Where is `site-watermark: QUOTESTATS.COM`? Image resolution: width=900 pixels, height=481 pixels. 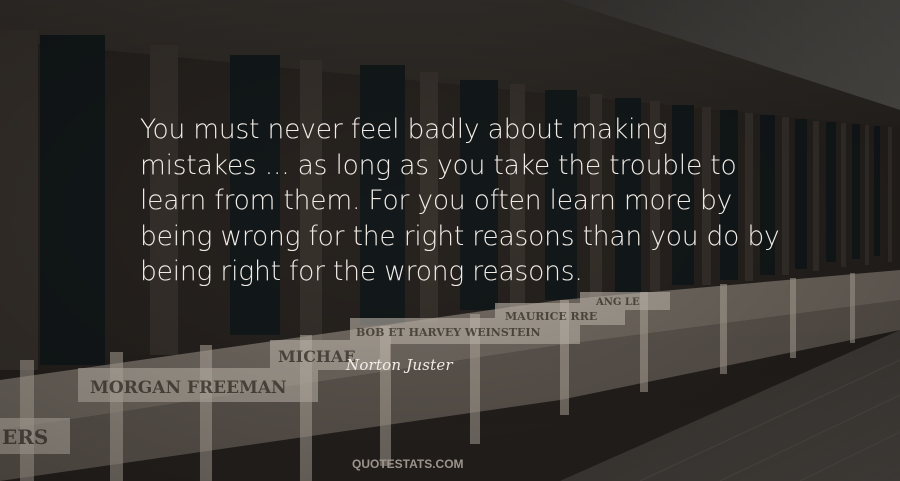 site-watermark: QUOTESTATS.COM is located at coordinates (408, 464).